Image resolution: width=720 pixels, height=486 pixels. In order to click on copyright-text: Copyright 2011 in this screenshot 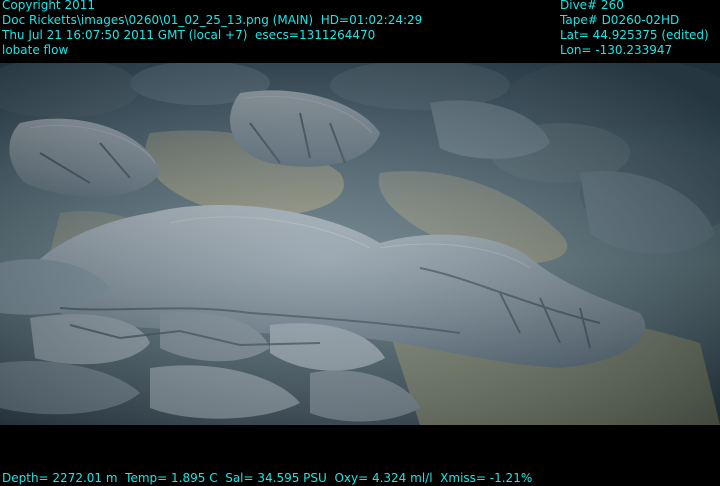, I will do `click(48, 6)`.